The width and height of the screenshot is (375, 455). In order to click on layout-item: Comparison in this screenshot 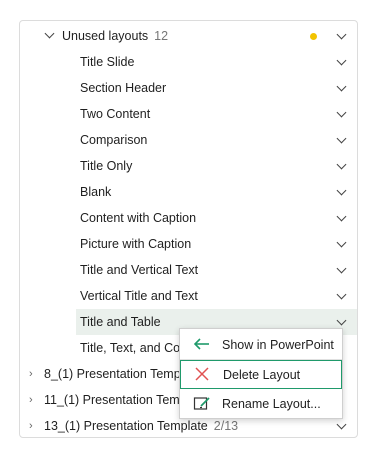, I will do `click(188, 140)`.